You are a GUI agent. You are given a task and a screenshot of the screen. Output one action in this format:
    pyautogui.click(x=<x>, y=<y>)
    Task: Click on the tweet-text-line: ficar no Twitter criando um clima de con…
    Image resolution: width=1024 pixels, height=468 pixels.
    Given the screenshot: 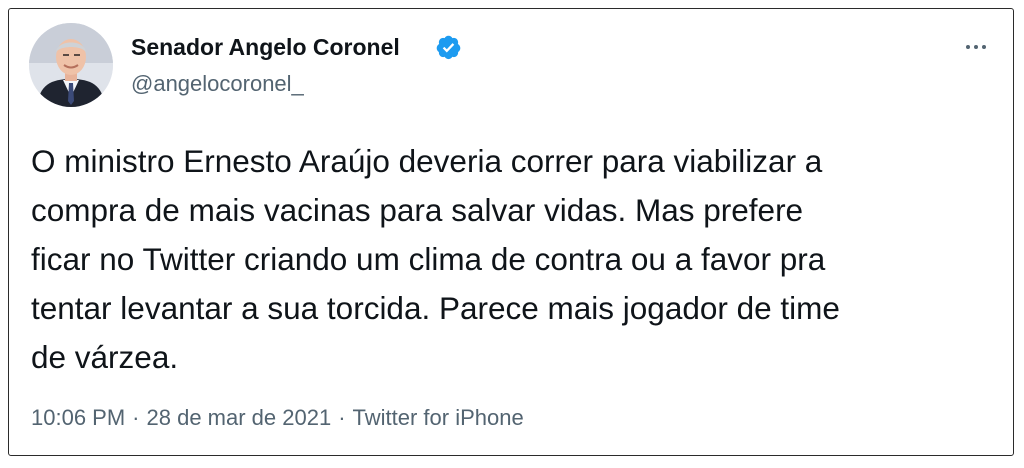 What is the action you would take?
    pyautogui.click(x=428, y=259)
    